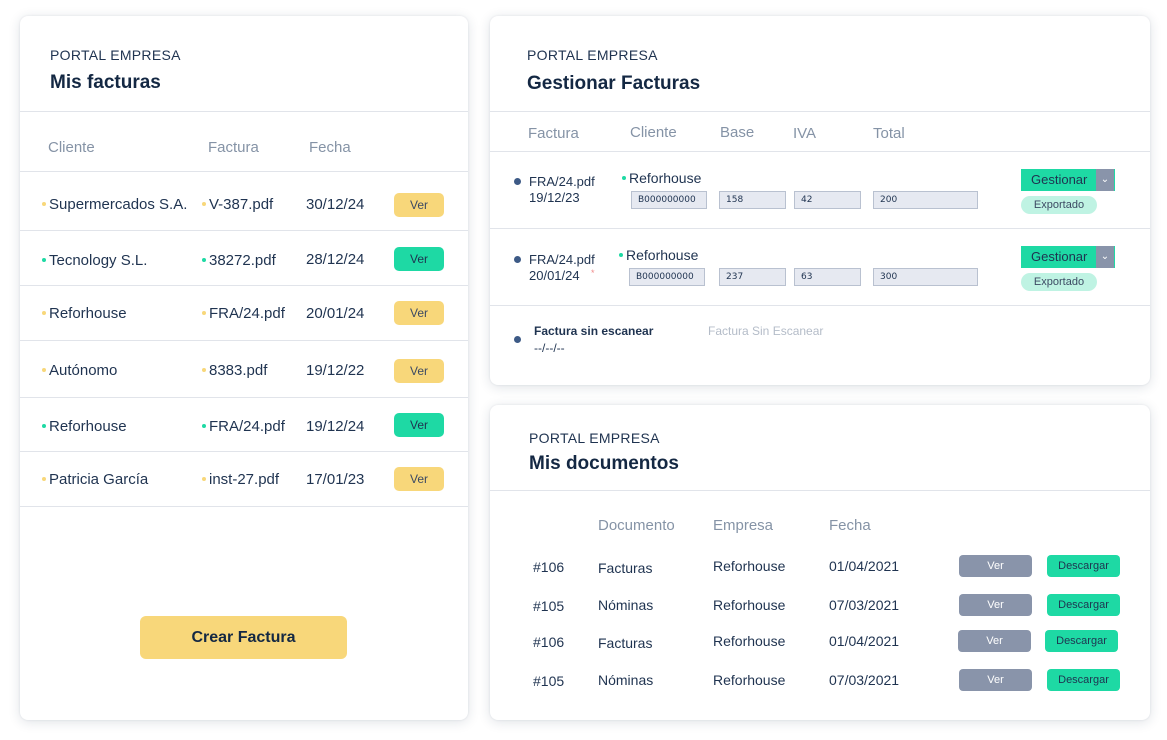 The height and width of the screenshot is (740, 1167). I want to click on iva-field: 42, so click(827, 200).